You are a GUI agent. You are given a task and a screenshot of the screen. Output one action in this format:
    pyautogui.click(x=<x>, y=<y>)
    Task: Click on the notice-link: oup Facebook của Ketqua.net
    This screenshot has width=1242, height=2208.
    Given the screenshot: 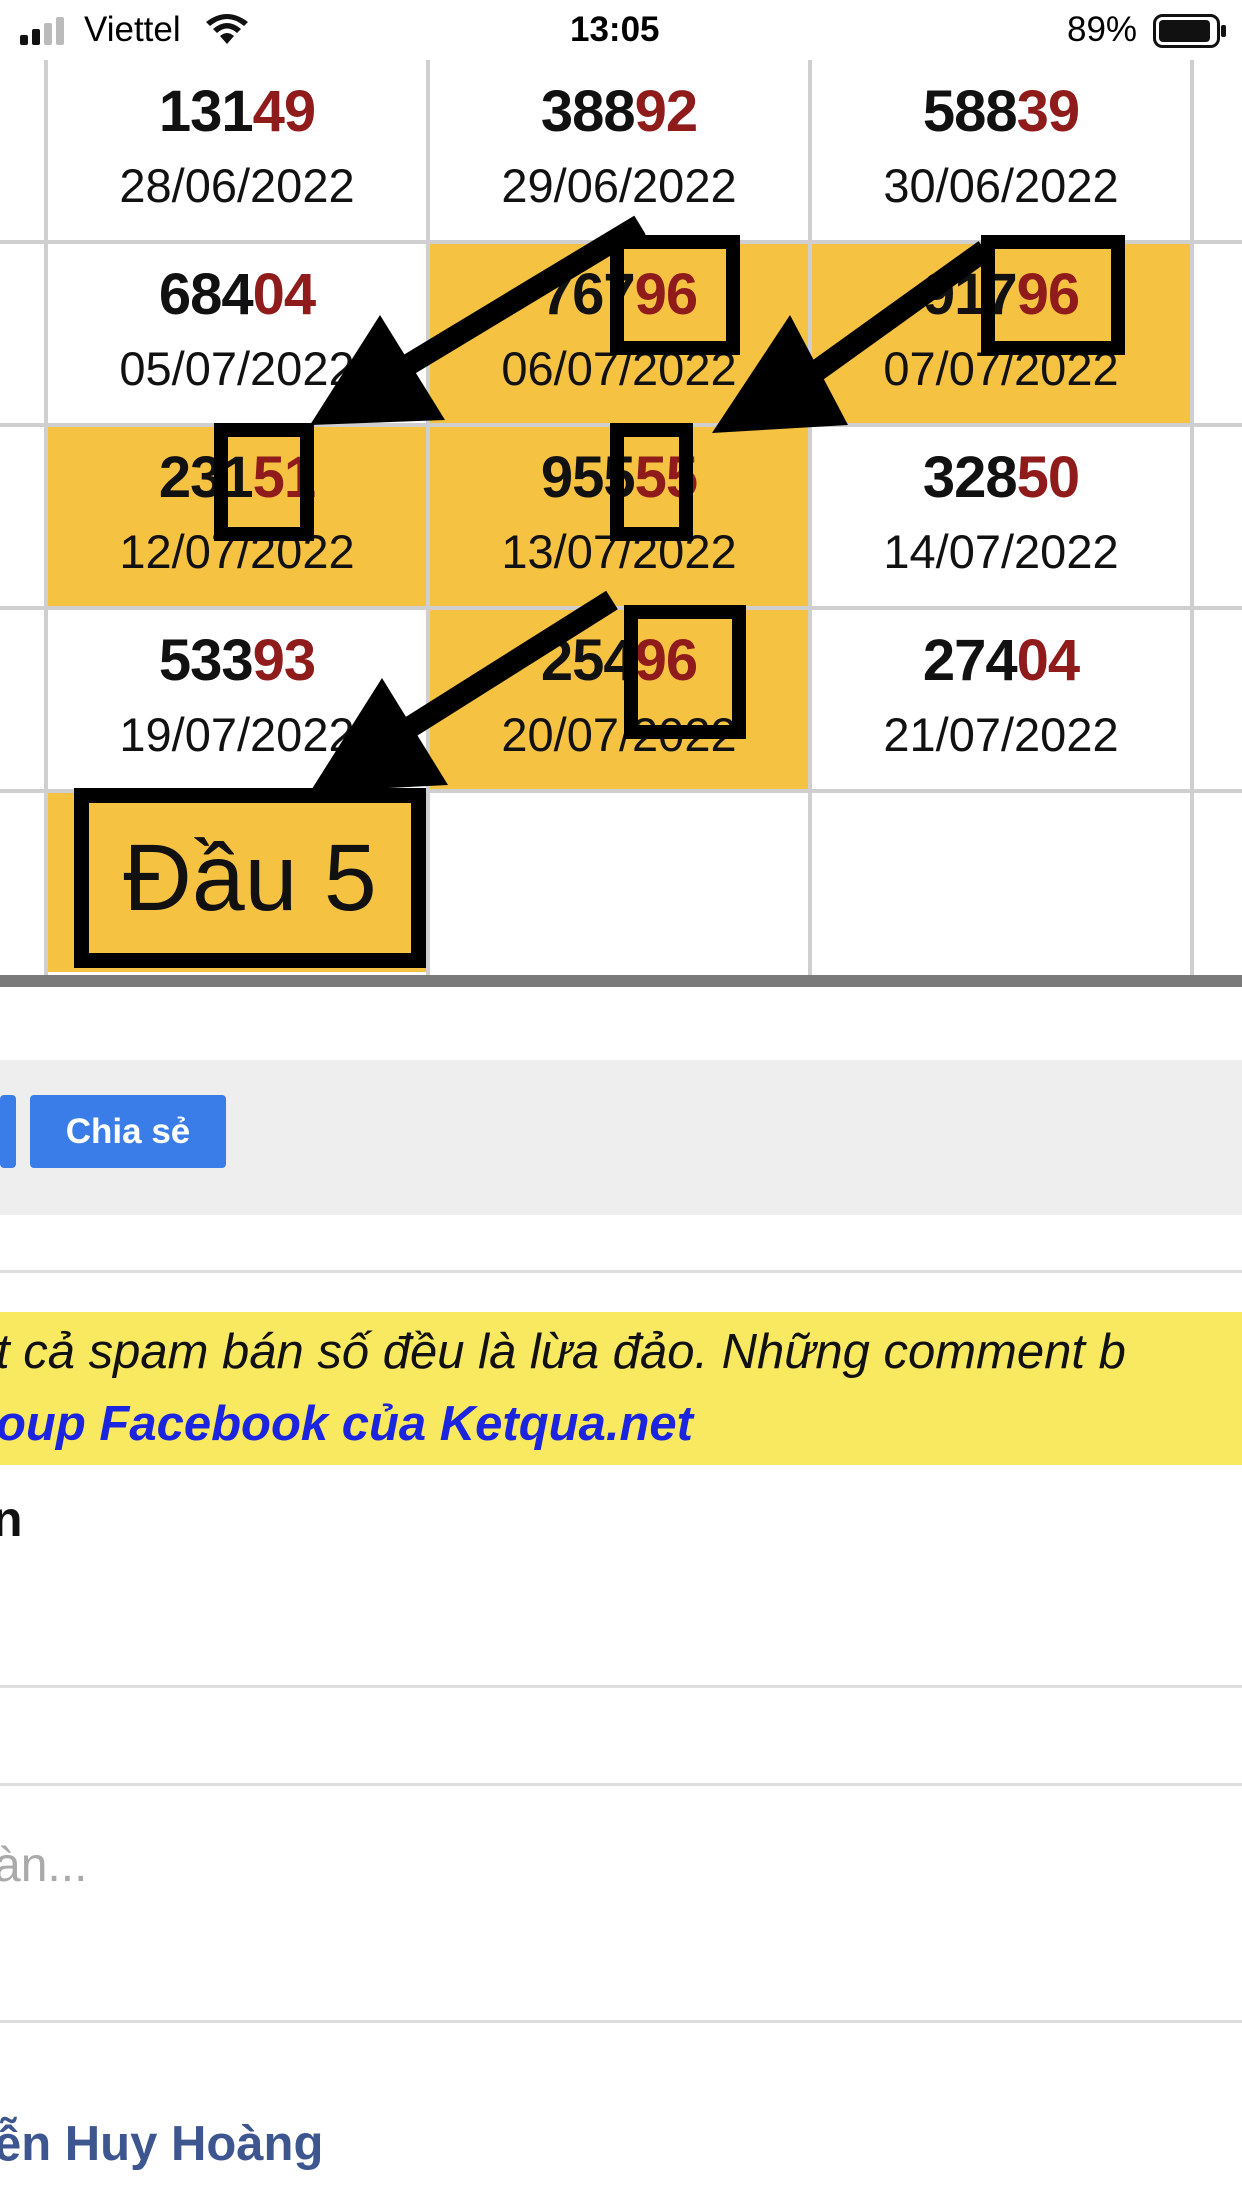 What is the action you would take?
    pyautogui.click(x=346, y=1424)
    